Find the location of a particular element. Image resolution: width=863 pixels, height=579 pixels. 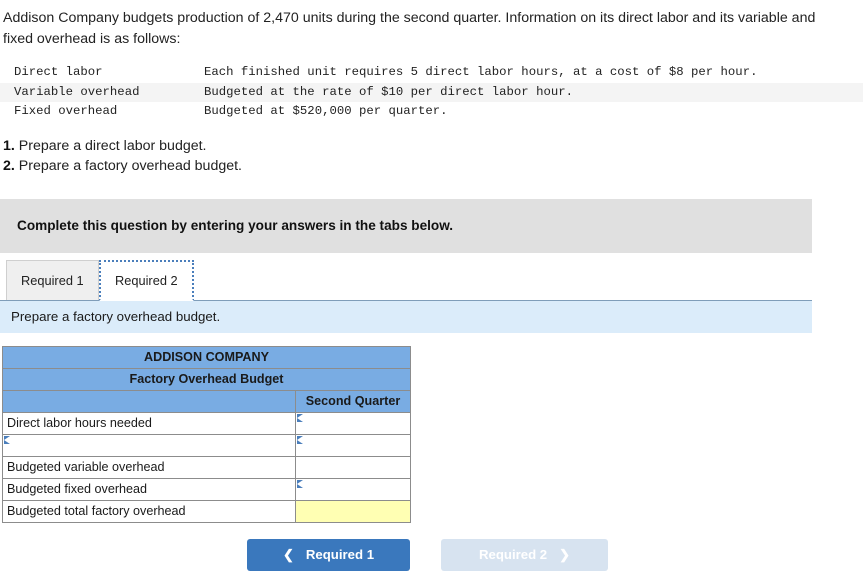

label-input-blank-row is located at coordinates (149, 445).